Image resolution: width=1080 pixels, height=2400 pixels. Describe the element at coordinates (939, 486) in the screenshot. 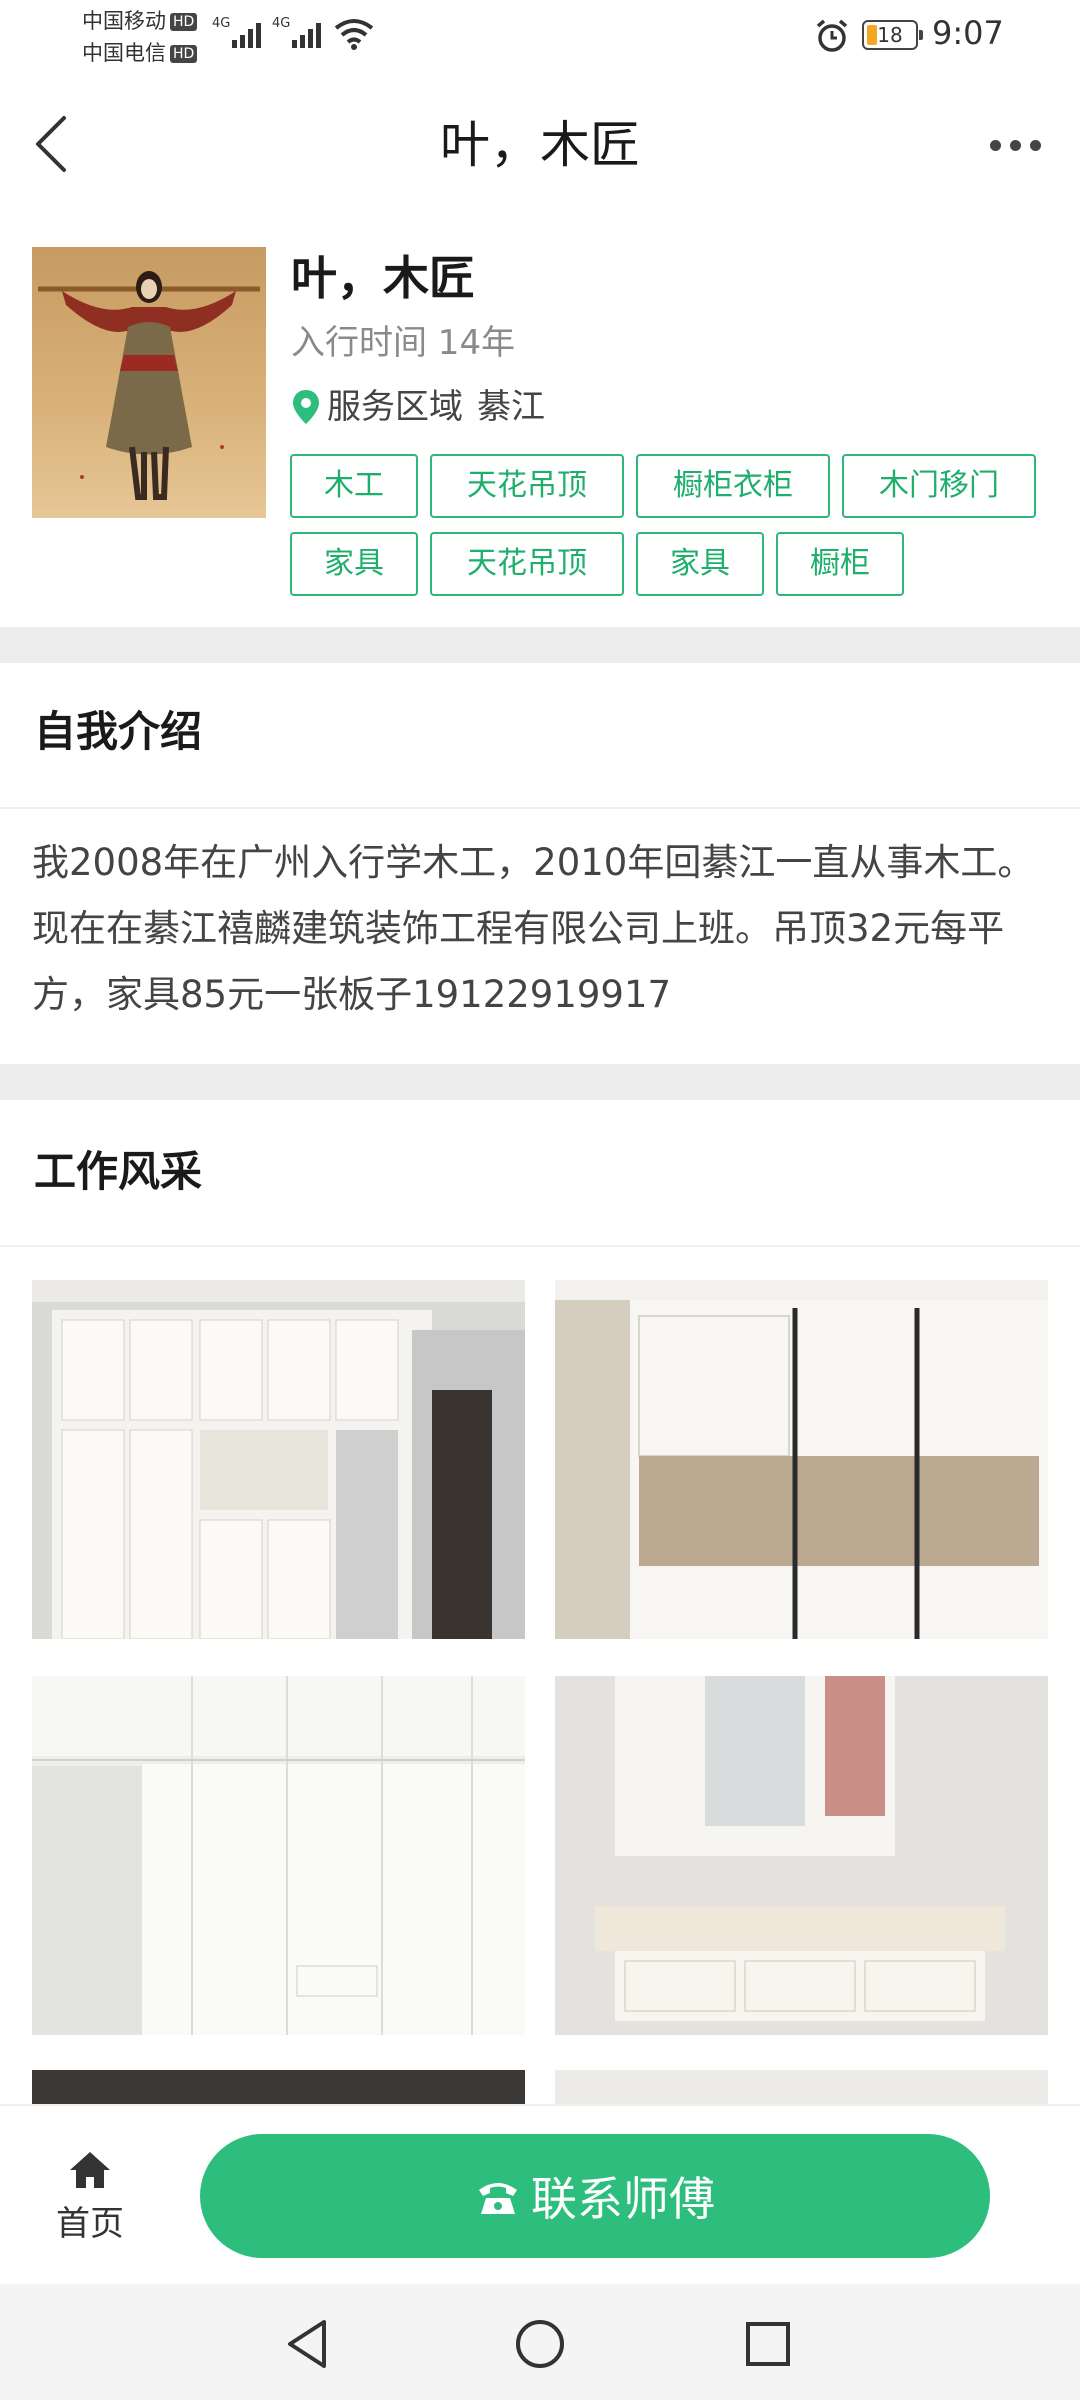

I see `skill-tag: 木门移门` at that location.